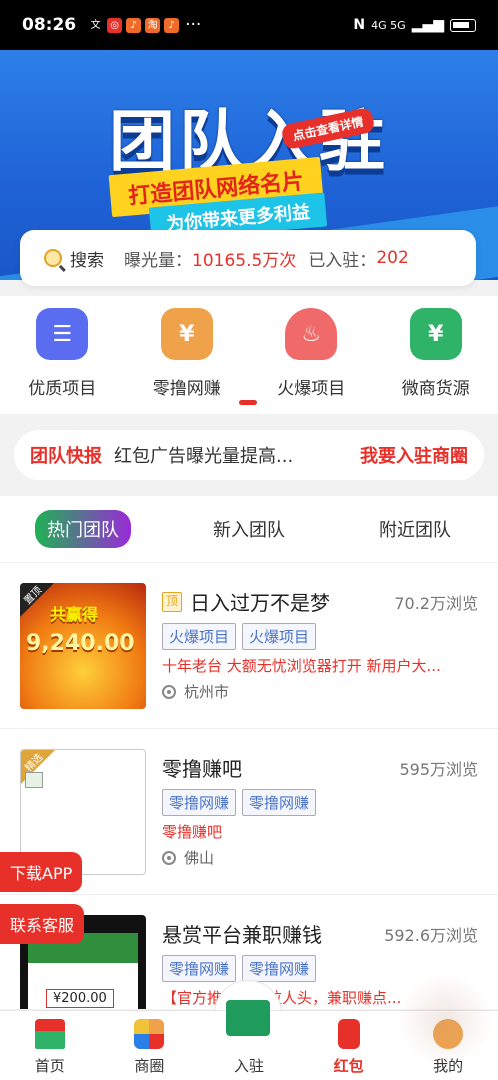 The width and height of the screenshot is (498, 1080). I want to click on watermark-logo, so click(445, 1020).